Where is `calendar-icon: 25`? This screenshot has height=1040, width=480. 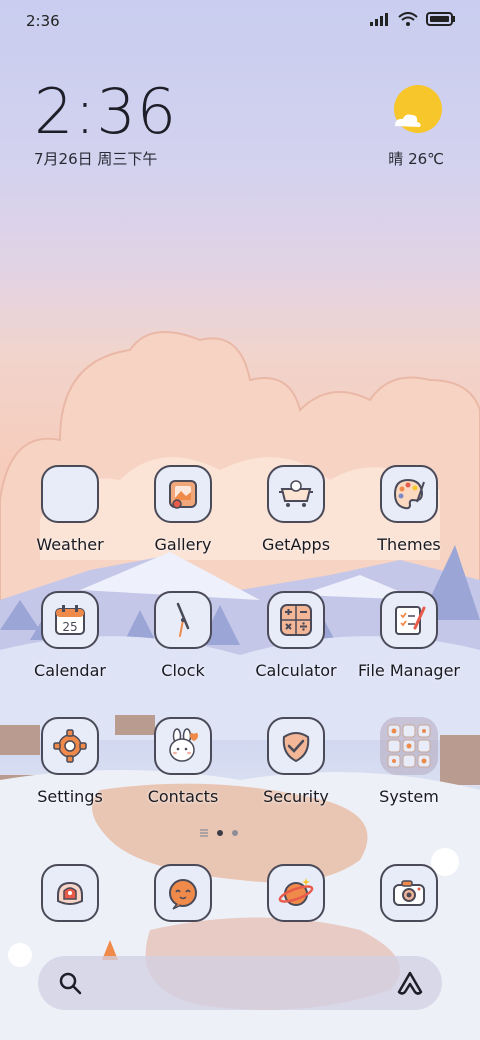
calendar-icon: 25 is located at coordinates (70, 620).